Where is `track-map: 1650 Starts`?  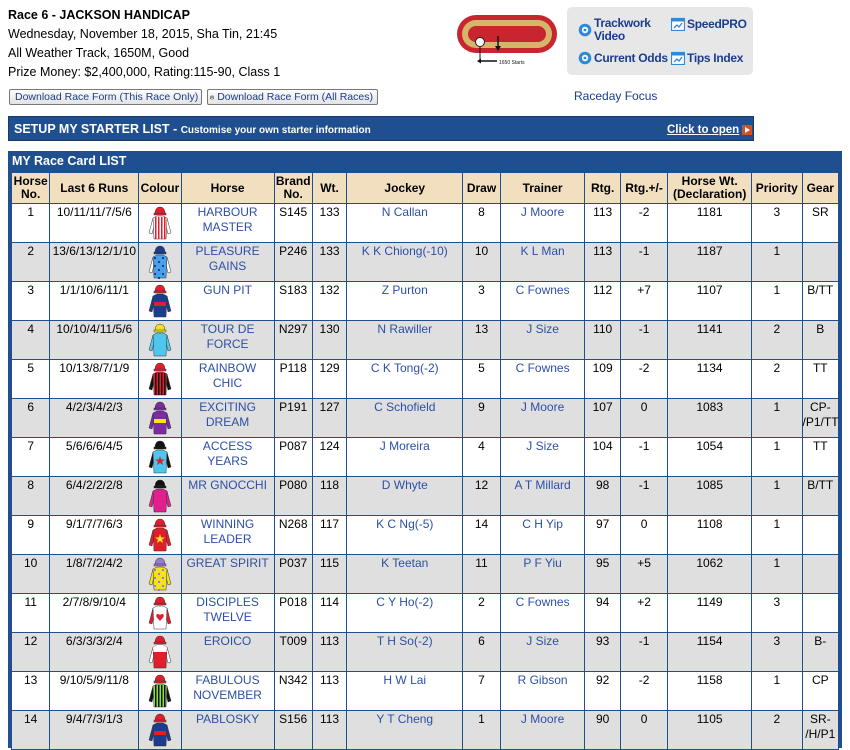
track-map: 1650 Starts is located at coordinates (509, 41).